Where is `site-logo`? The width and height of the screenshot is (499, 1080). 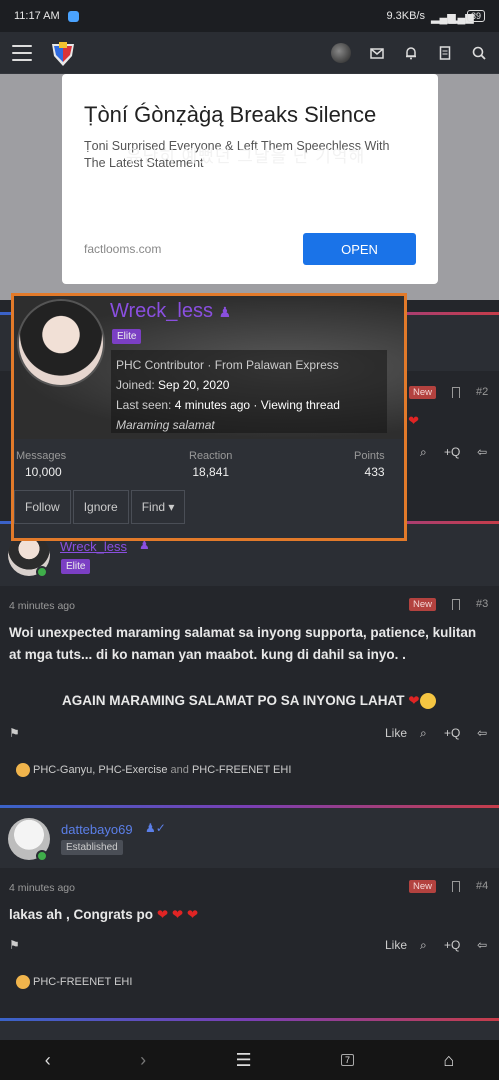
site-logo is located at coordinates (63, 53).